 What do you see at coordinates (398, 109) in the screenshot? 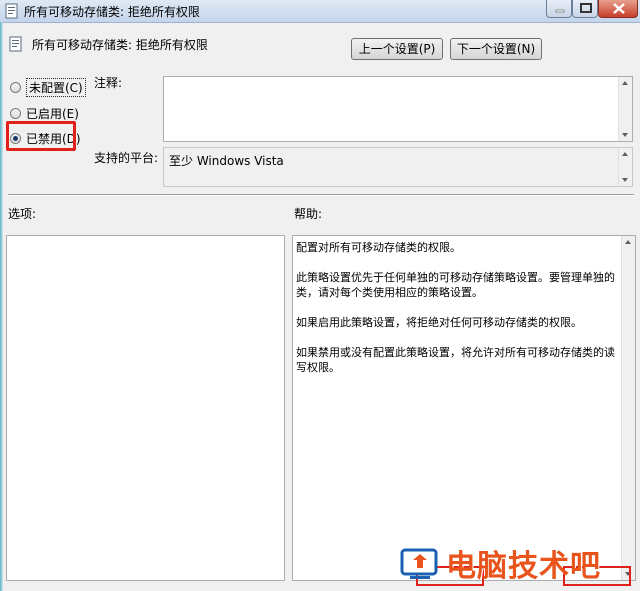
I see `comment-textarea` at bounding box center [398, 109].